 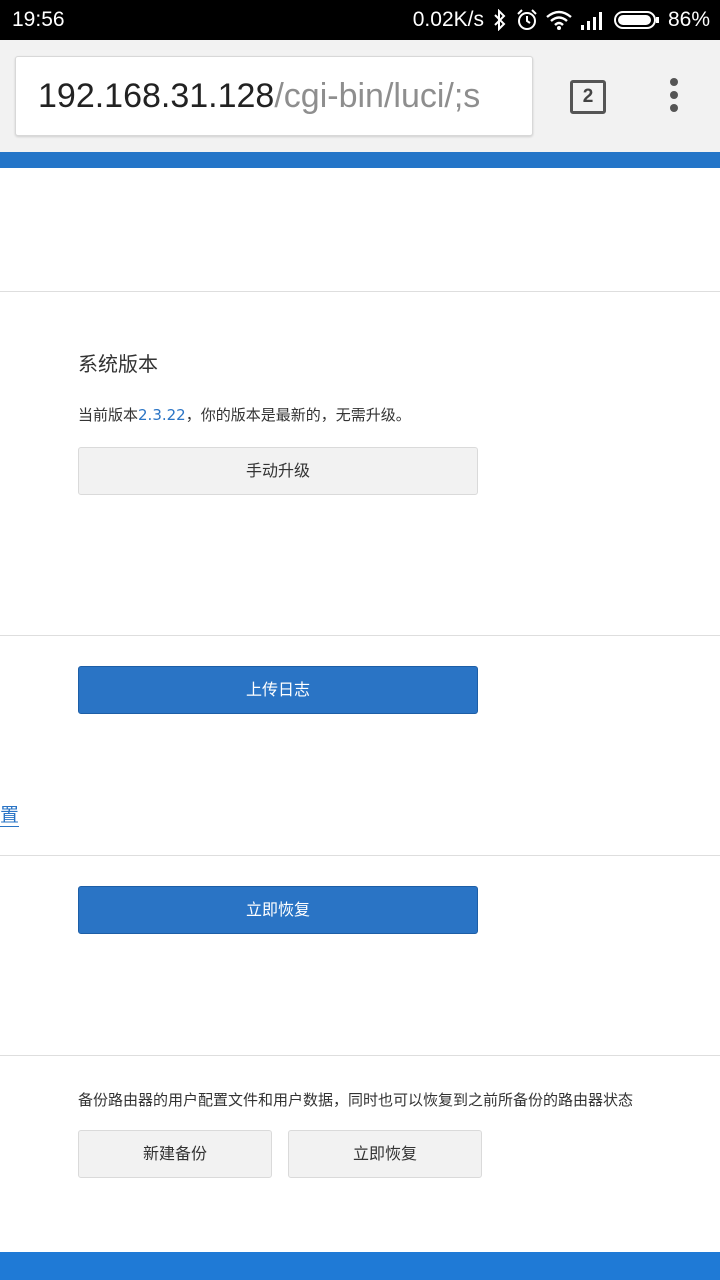 What do you see at coordinates (298, 415) in the screenshot?
I see `version-suffix: ，你的版本是最新的，无需升级。` at bounding box center [298, 415].